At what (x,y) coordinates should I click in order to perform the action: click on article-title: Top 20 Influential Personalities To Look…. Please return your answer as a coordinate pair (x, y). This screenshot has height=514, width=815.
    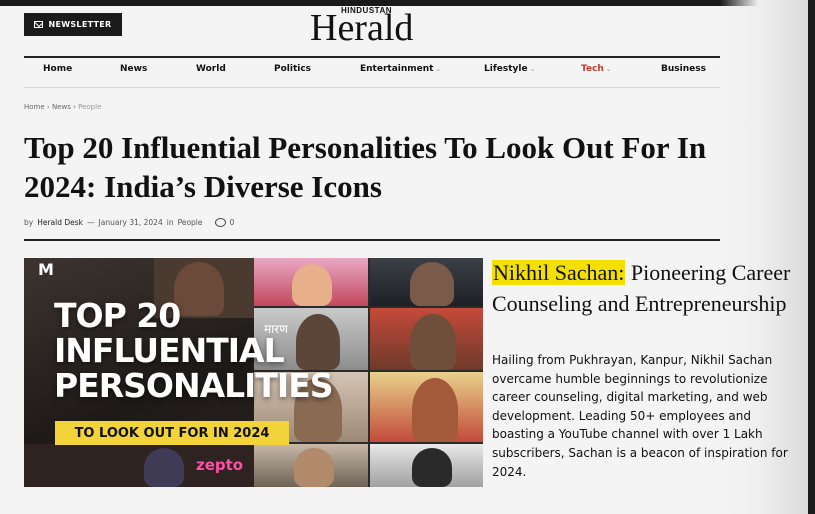
    Looking at the image, I should click on (365, 167).